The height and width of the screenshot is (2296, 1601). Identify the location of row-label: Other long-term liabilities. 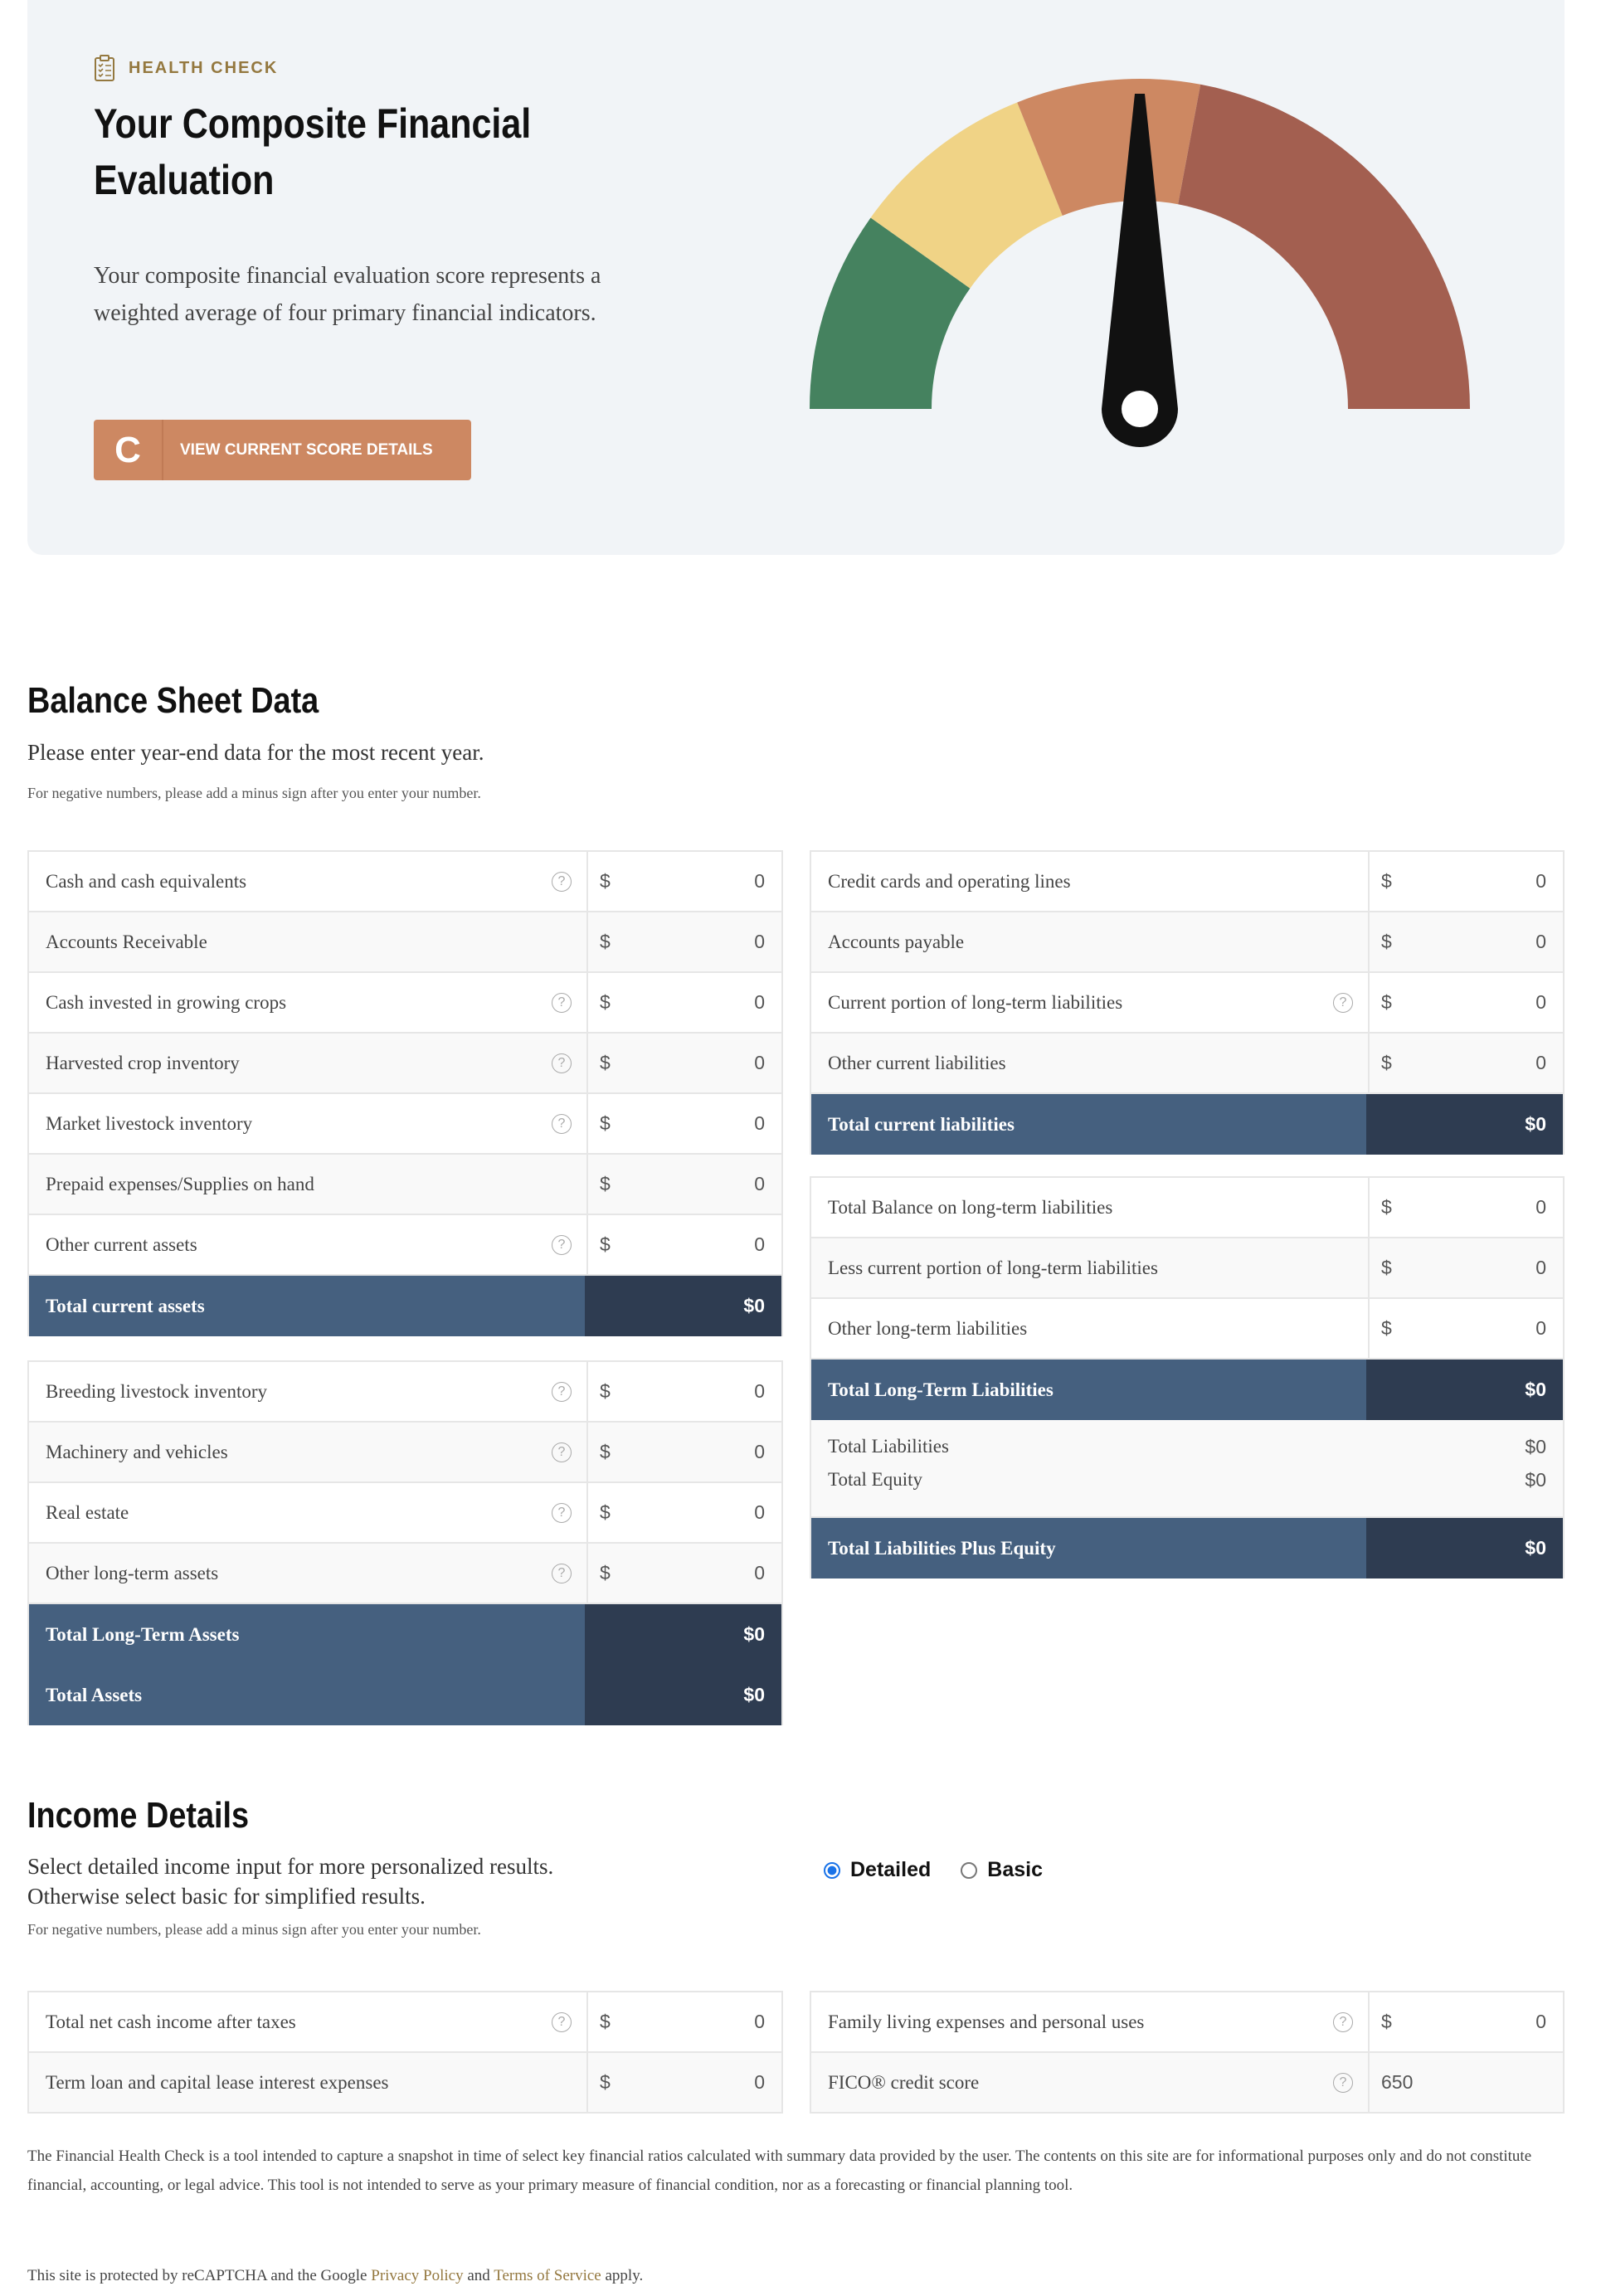
(928, 1328).